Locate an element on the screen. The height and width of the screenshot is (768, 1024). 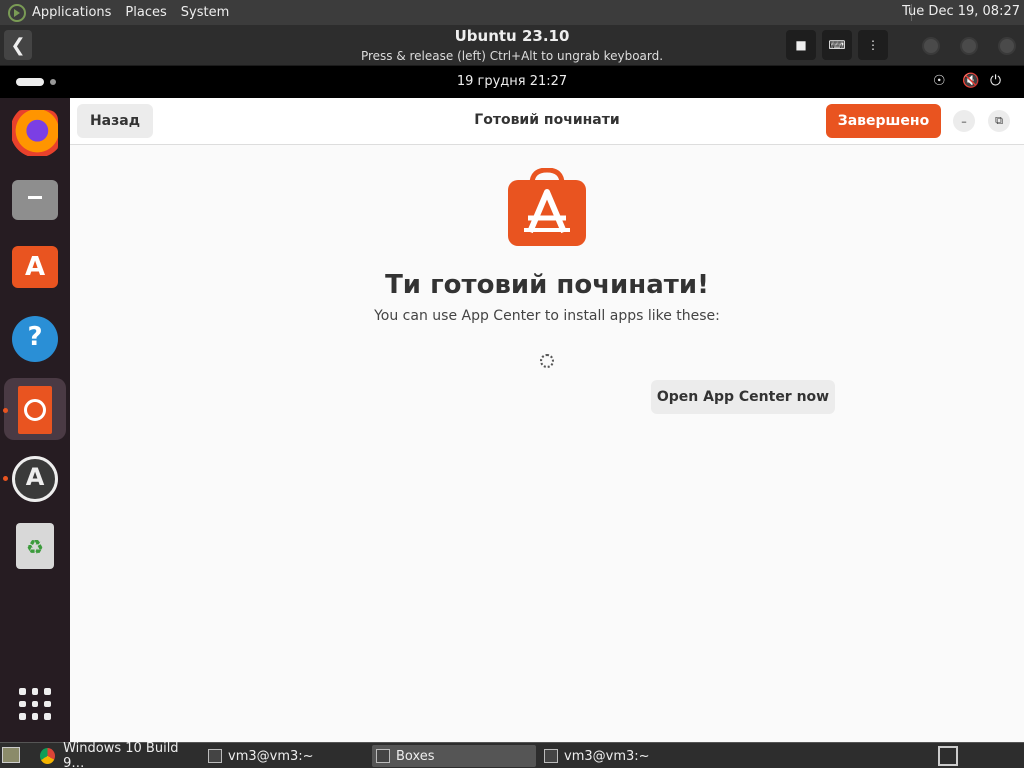
show-apps-grid-icon is located at coordinates (35, 704).